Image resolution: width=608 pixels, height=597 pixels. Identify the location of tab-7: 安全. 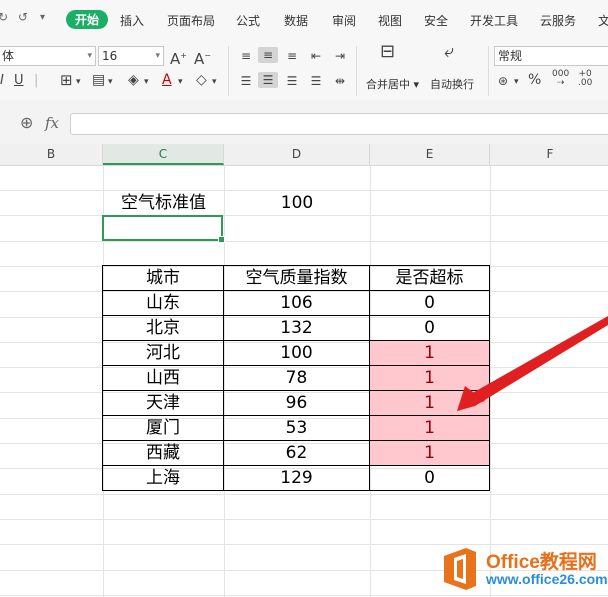
(436, 20).